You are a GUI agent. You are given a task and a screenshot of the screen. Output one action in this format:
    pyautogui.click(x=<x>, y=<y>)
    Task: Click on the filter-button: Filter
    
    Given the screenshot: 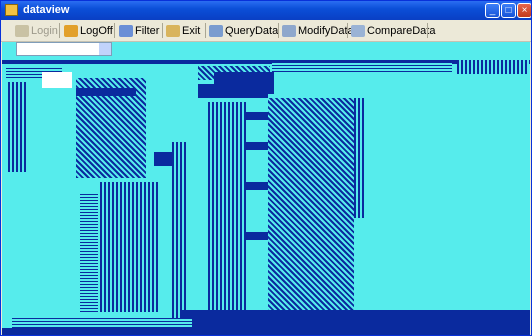 What is the action you would take?
    pyautogui.click(x=139, y=30)
    